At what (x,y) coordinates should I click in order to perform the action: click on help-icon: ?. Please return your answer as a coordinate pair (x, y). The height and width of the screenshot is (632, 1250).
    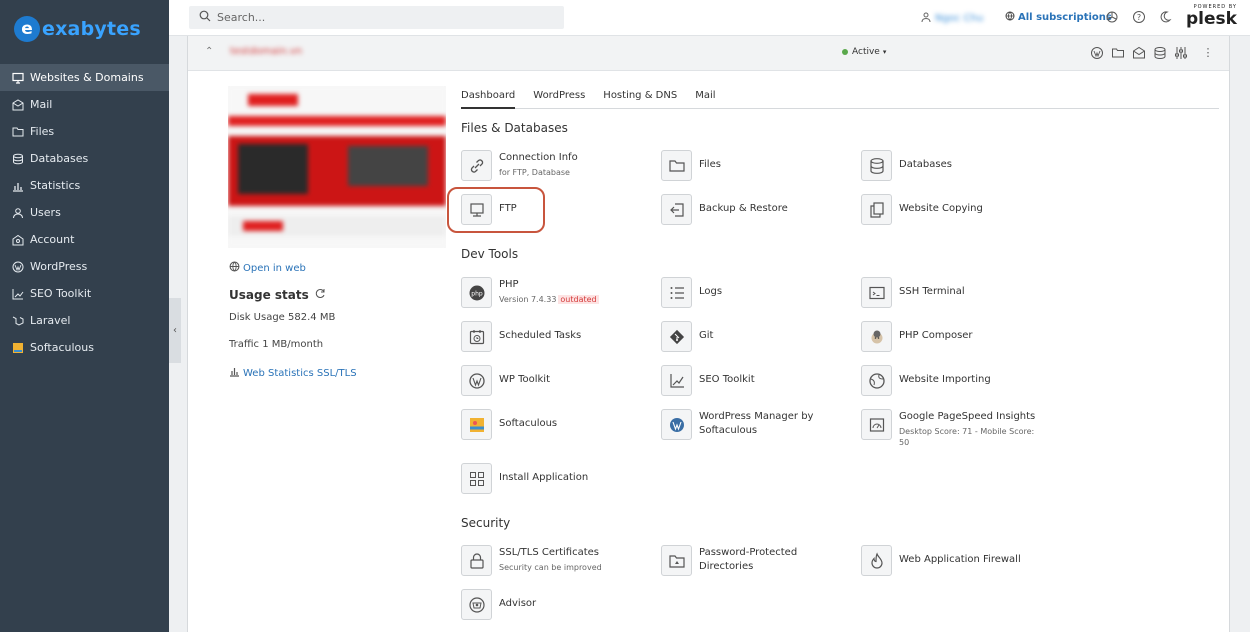
    Looking at the image, I should click on (1139, 17).